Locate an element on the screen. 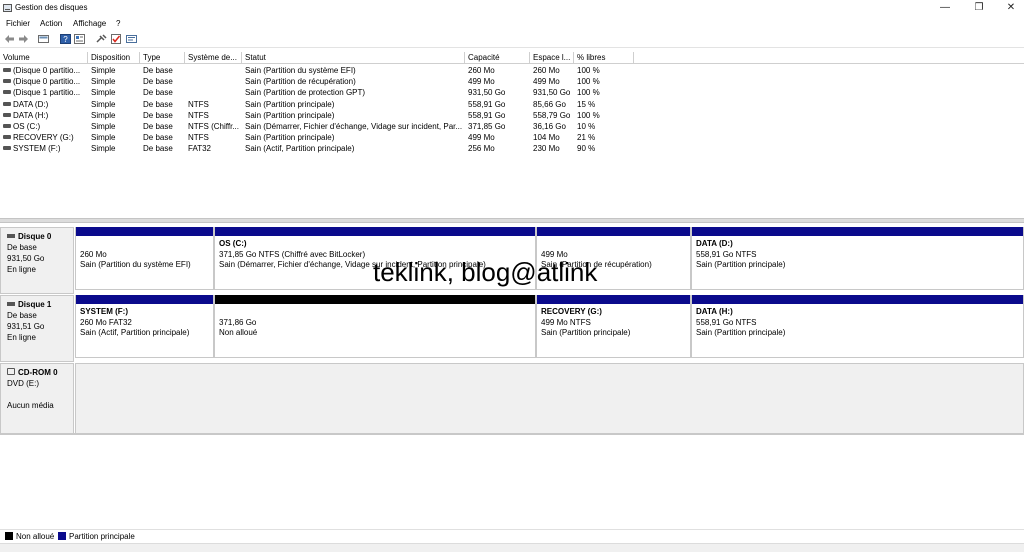 The height and width of the screenshot is (552, 1024). disk-label-disque-1: Disque 1 De base 931,51 Go En ligne is located at coordinates (37, 328).